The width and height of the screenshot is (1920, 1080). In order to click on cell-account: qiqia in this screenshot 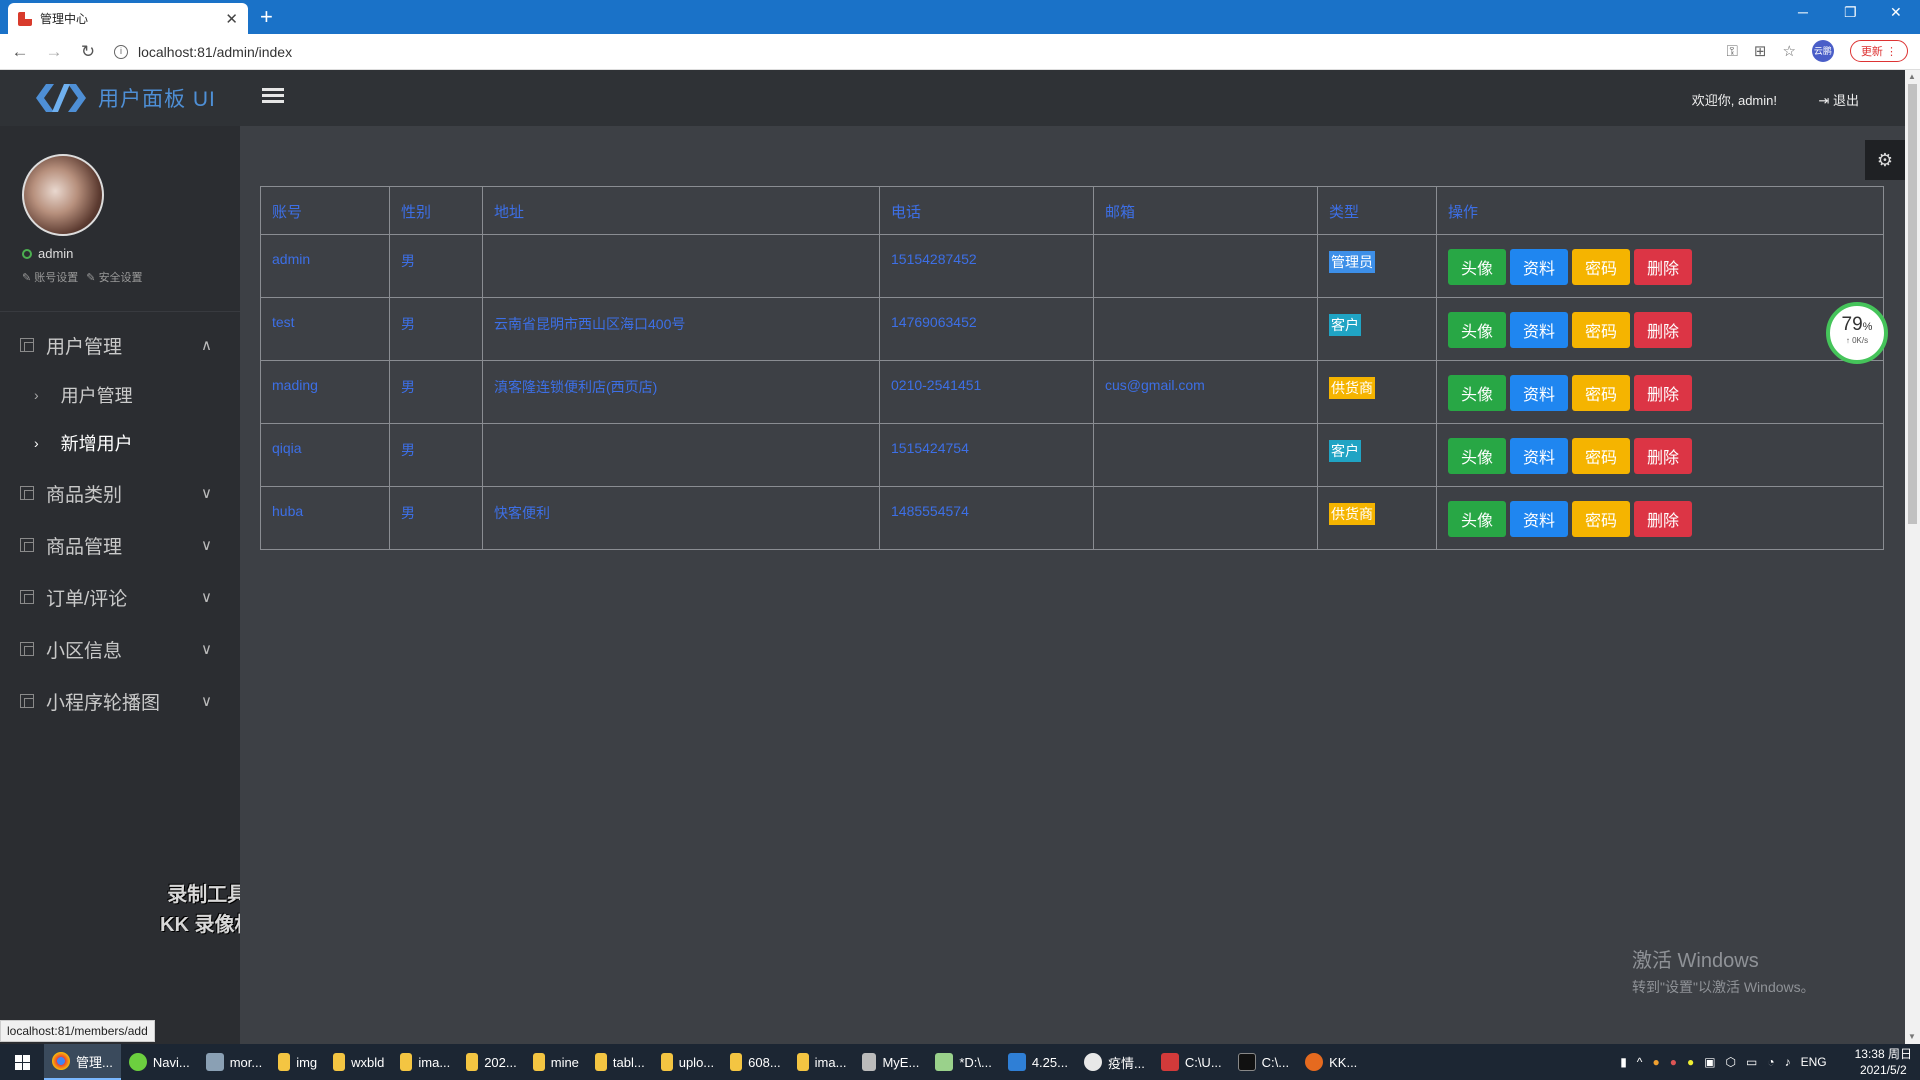, I will do `click(325, 455)`.